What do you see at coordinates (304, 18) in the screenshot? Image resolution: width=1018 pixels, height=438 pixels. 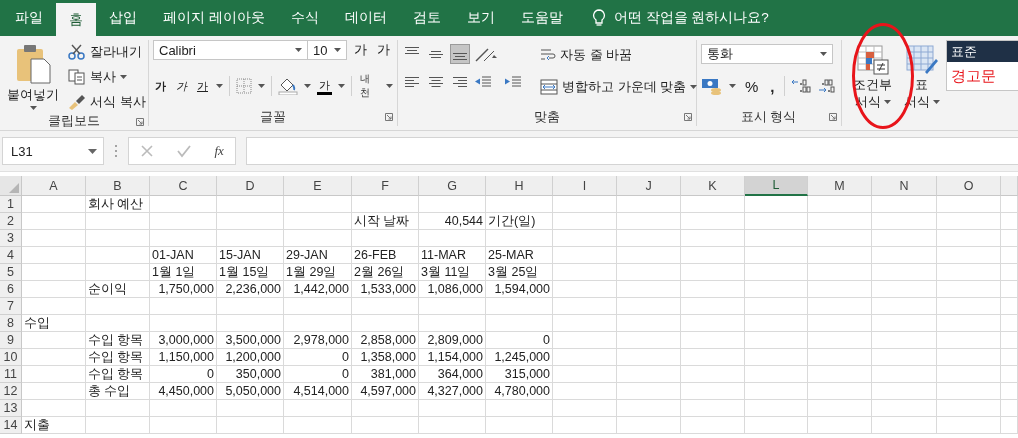 I see `ribbon-tab: 수식` at bounding box center [304, 18].